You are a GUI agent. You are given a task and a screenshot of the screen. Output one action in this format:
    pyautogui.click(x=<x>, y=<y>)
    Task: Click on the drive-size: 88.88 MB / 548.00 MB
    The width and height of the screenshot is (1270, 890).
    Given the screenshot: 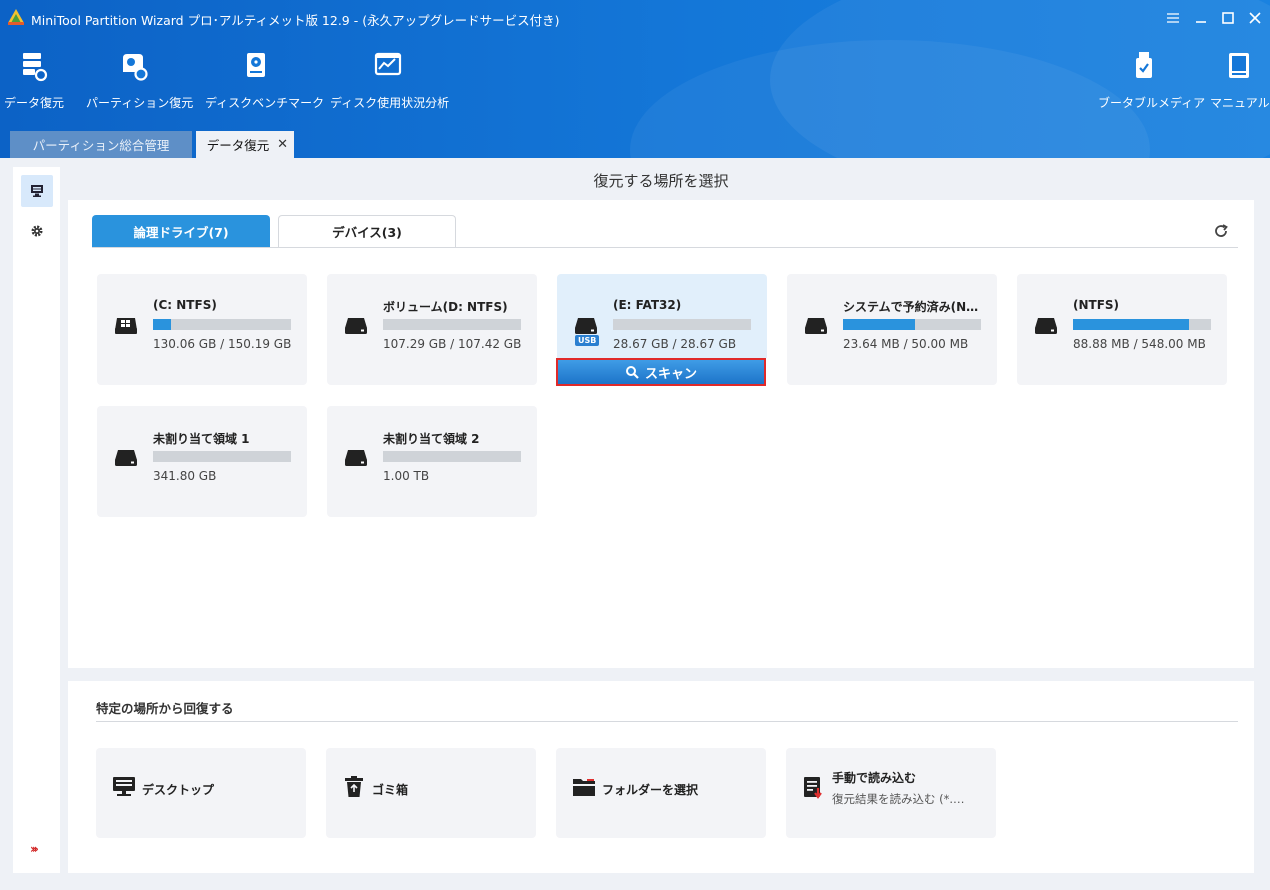 What is the action you would take?
    pyautogui.click(x=1139, y=344)
    